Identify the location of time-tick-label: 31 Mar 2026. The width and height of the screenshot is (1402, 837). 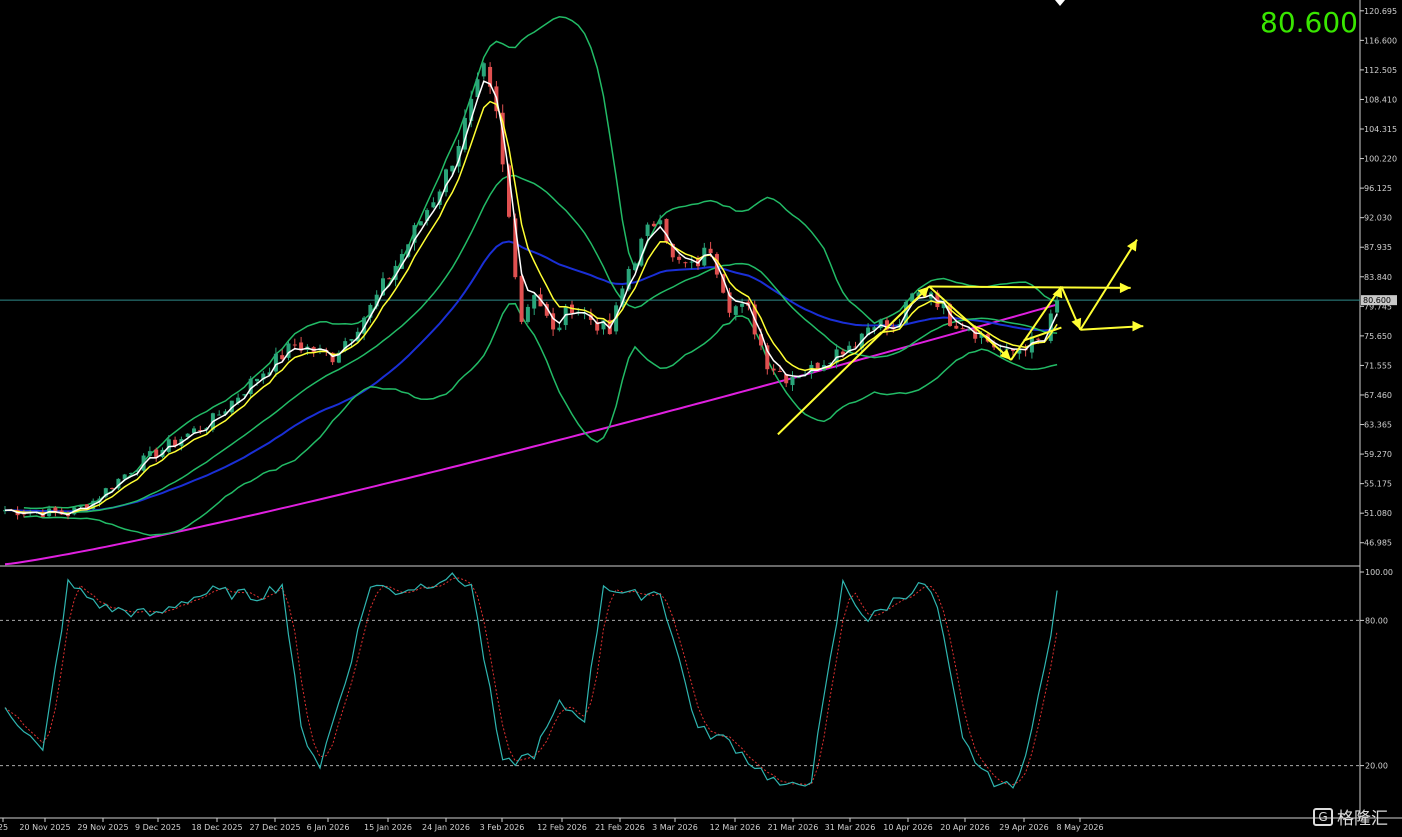
(850, 827).